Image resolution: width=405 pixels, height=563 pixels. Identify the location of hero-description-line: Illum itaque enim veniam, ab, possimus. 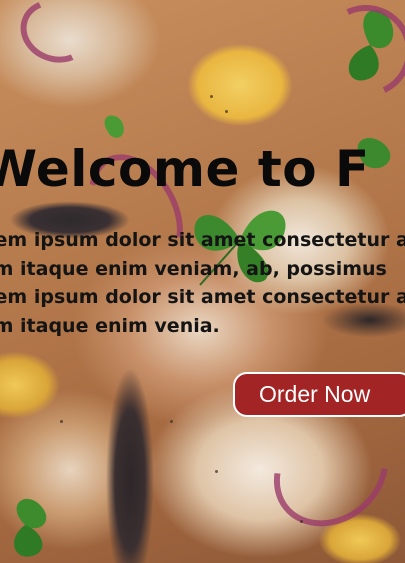
(193, 268).